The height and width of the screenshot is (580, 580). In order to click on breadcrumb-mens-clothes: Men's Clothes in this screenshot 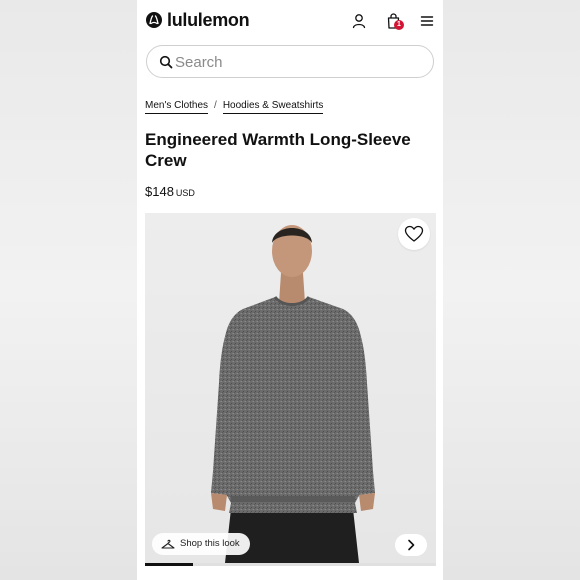, I will do `click(177, 107)`.